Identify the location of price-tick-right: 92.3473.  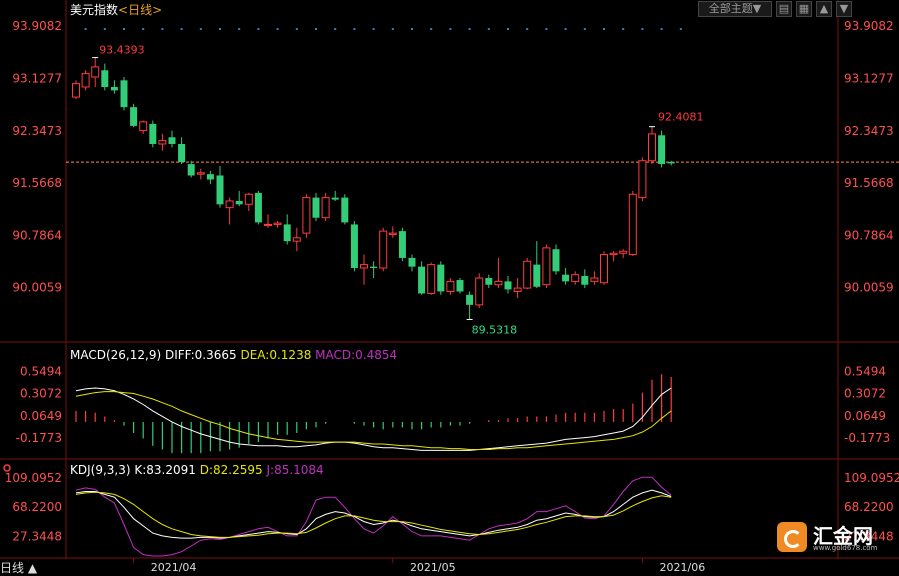
(869, 131).